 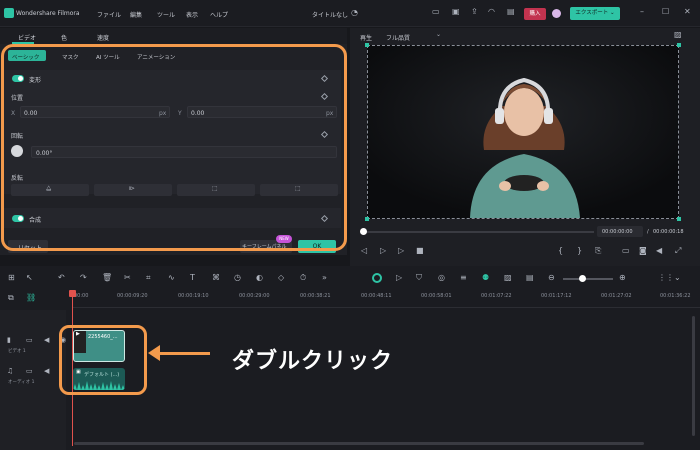 What do you see at coordinates (551, 278) in the screenshot?
I see `zoom-out-icon: ⊖` at bounding box center [551, 278].